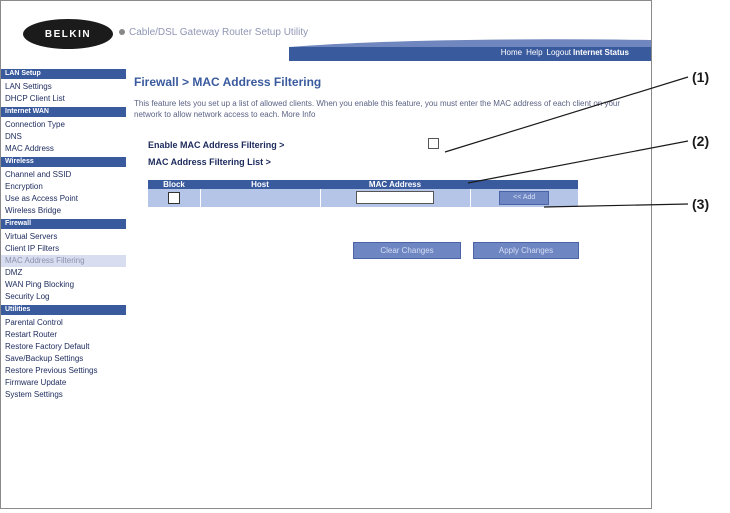 This screenshot has height=513, width=730. Describe the element at coordinates (701, 204) in the screenshot. I see `callout-label-3: (3)` at that location.